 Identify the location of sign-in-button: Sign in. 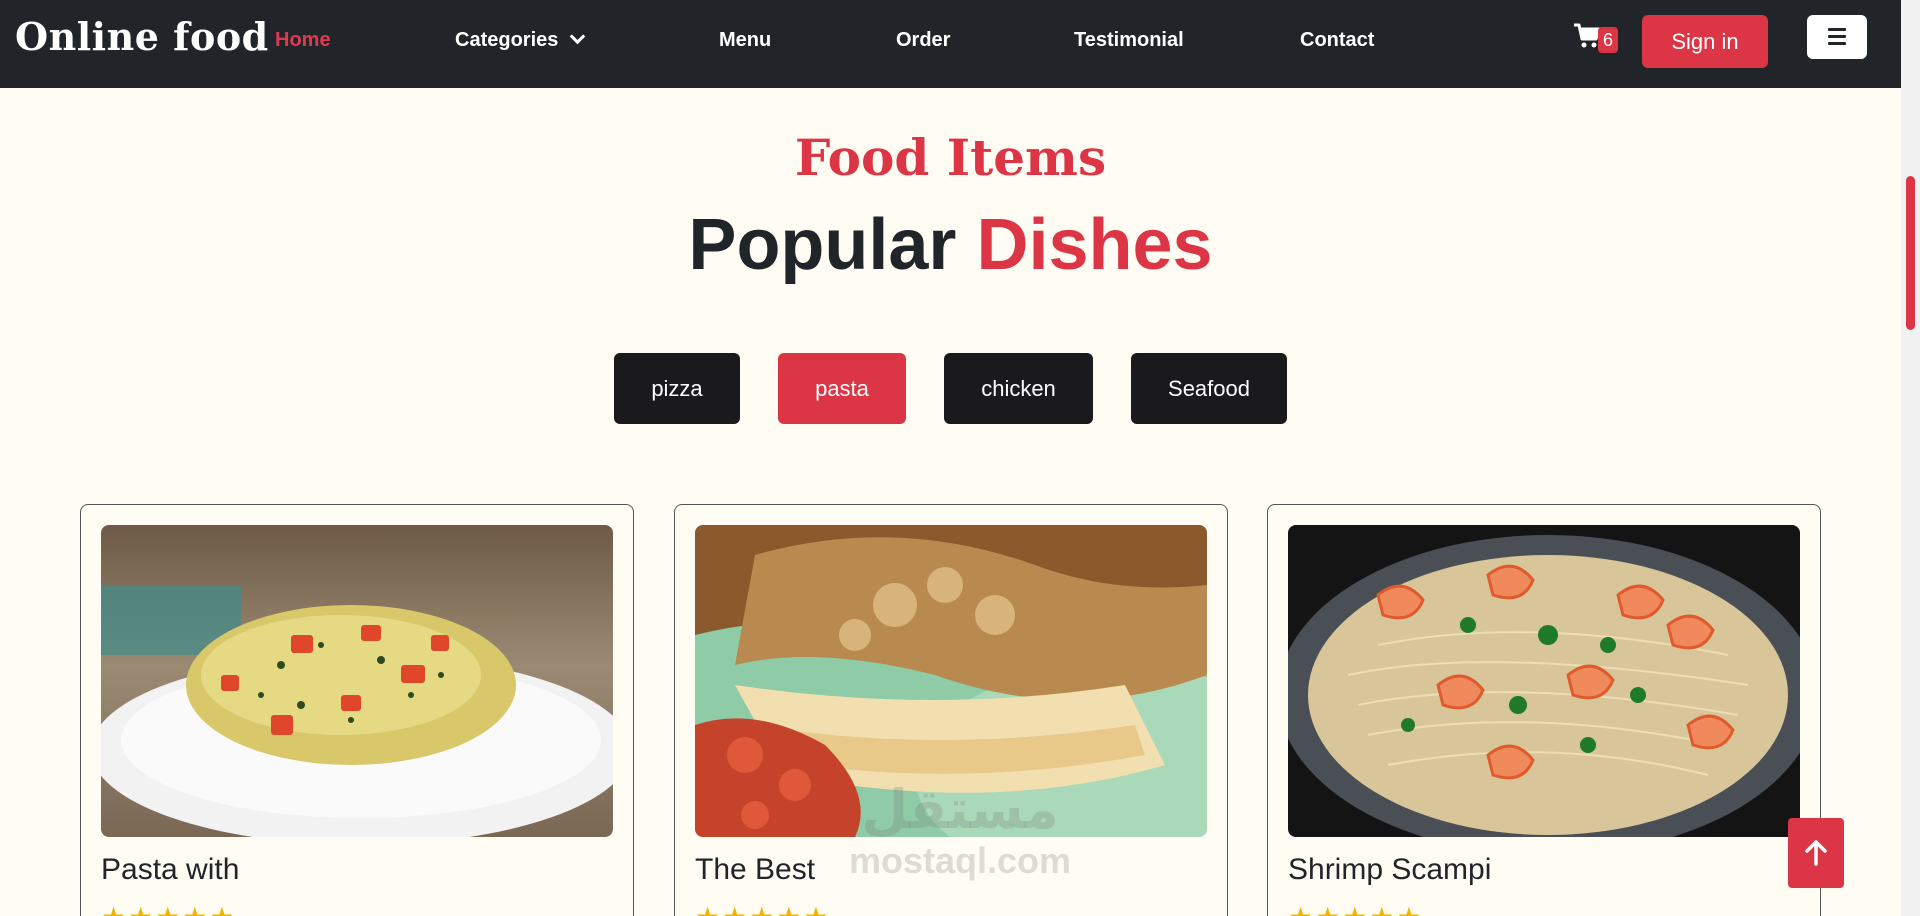
(1705, 41).